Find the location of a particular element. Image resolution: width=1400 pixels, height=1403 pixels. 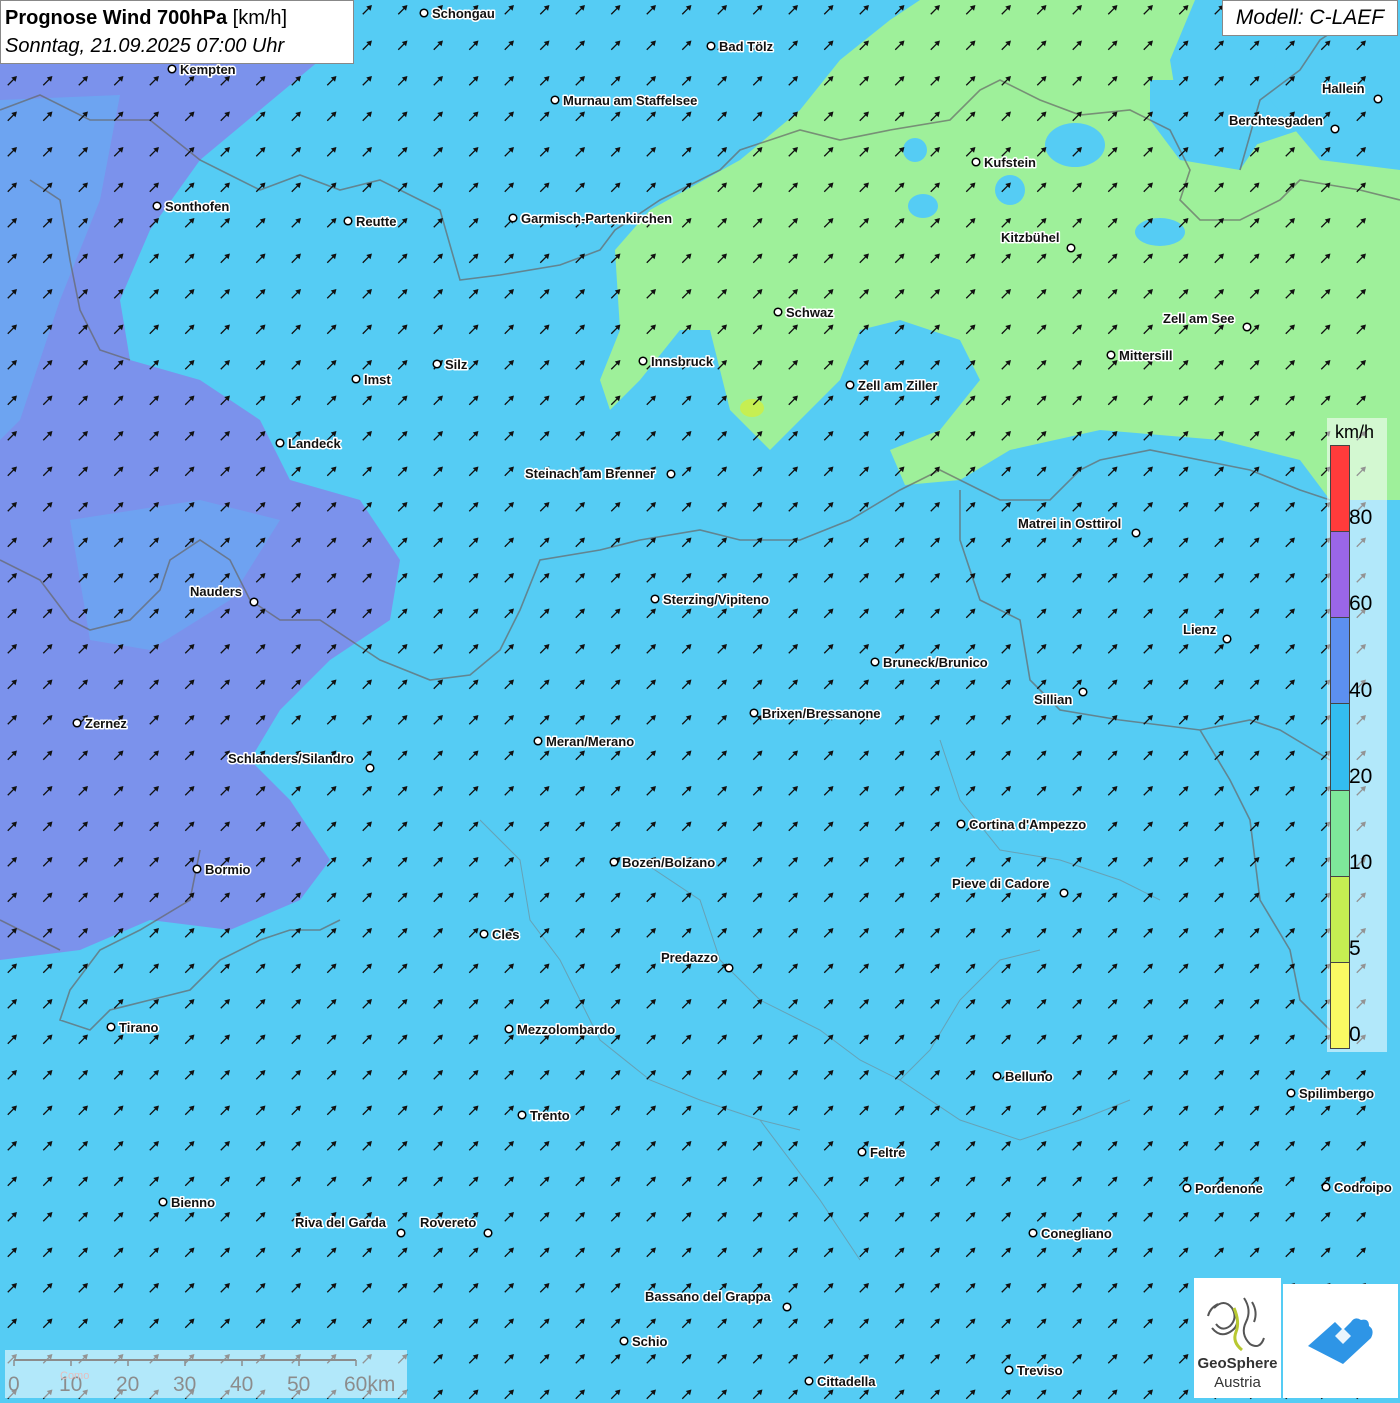

city-label: Belluno is located at coordinates (1029, 1076).